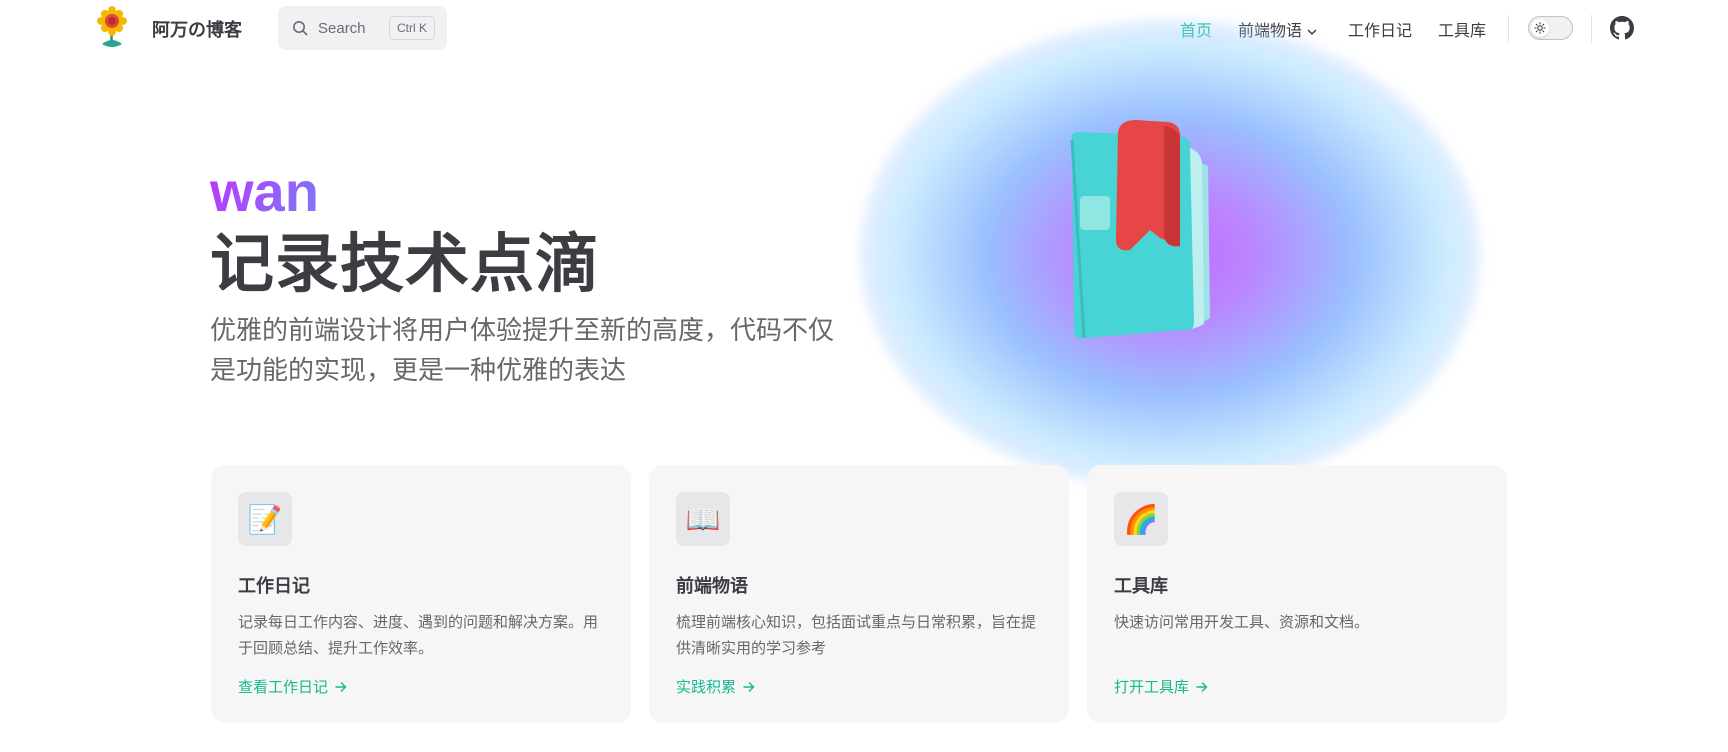  Describe the element at coordinates (703, 519) in the screenshot. I see `open-book-icon: 📖` at that location.